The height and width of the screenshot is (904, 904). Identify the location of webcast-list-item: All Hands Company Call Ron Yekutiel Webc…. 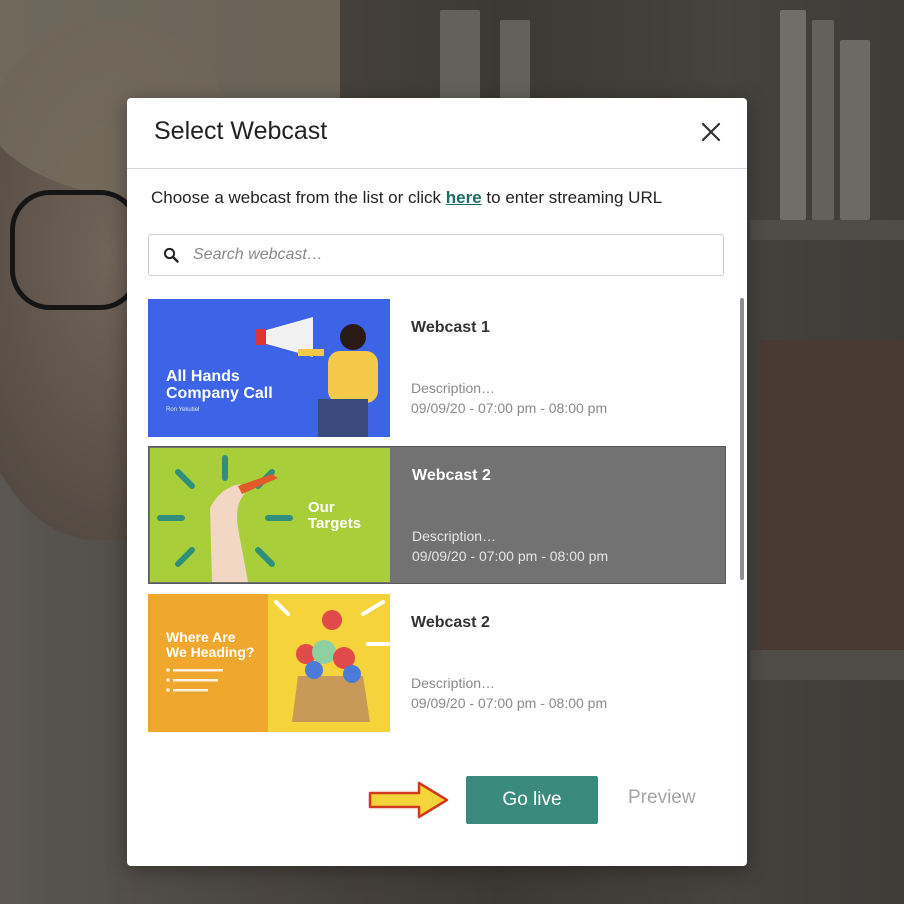
(437, 368).